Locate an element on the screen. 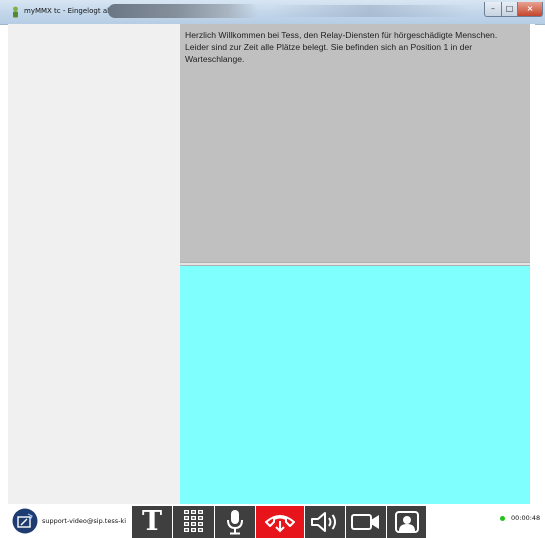 The width and height of the screenshot is (545, 538). app-icon is located at coordinates (15, 12).